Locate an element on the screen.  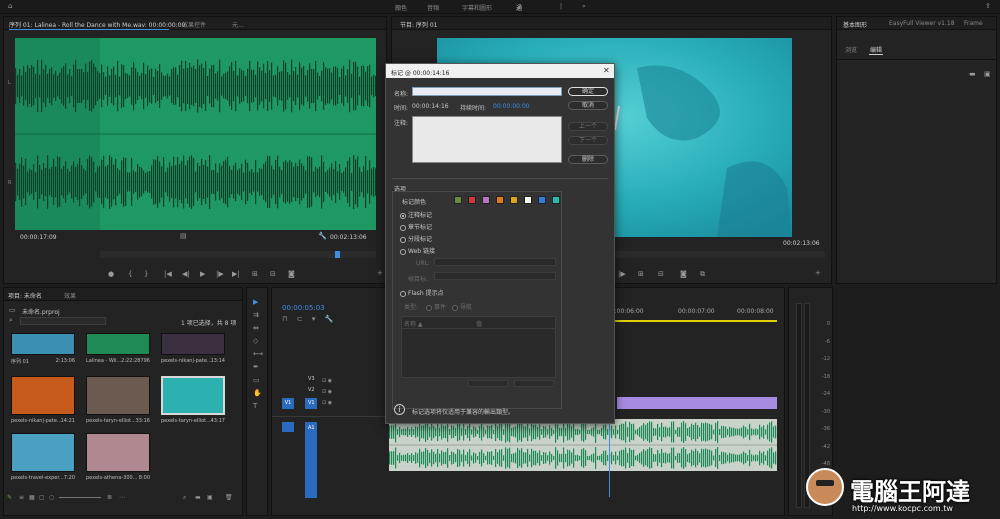
search-icon: ⌕ is located at coordinates (11, 320).